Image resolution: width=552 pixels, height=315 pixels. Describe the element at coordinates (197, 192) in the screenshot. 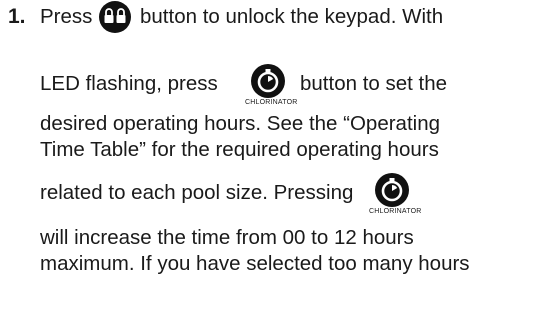

I see `line-5-text: related to each pool size. Pressing` at that location.